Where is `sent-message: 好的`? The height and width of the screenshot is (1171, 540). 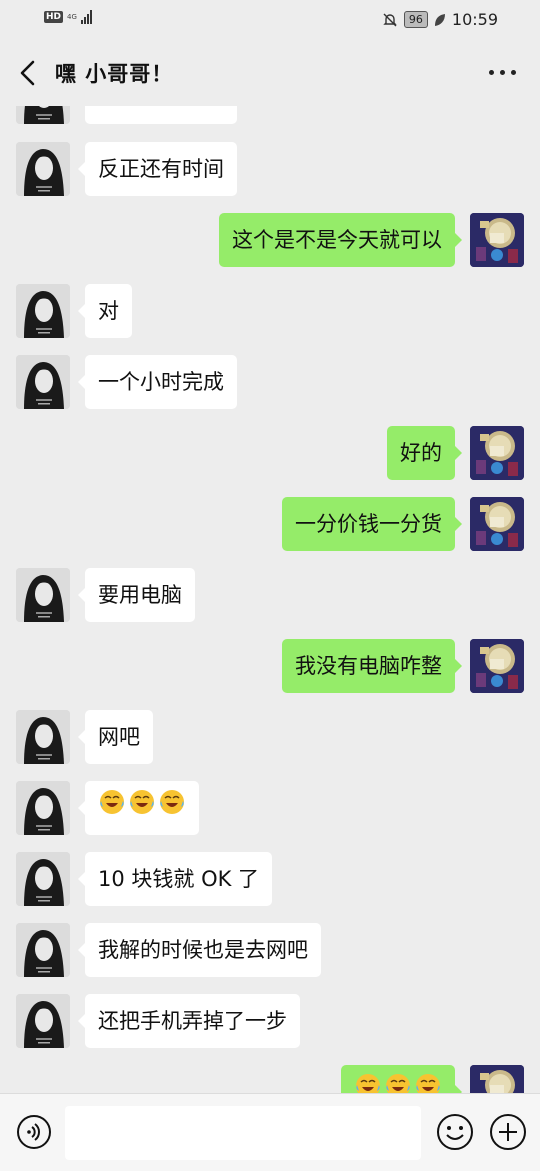
sent-message: 好的 is located at coordinates (270, 453).